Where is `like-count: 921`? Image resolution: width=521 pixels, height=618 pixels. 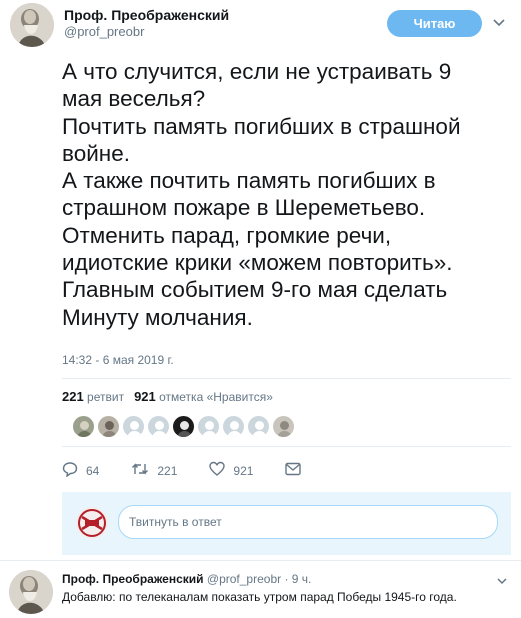 like-count: 921 is located at coordinates (243, 470).